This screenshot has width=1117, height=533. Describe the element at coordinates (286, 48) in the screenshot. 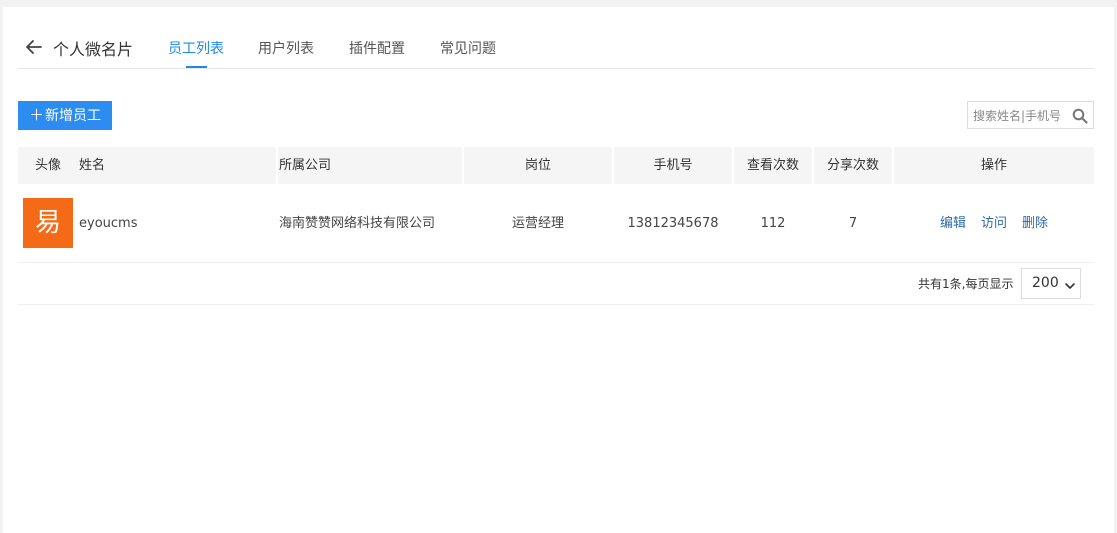

I see `tab-user-list: 用户列表` at that location.